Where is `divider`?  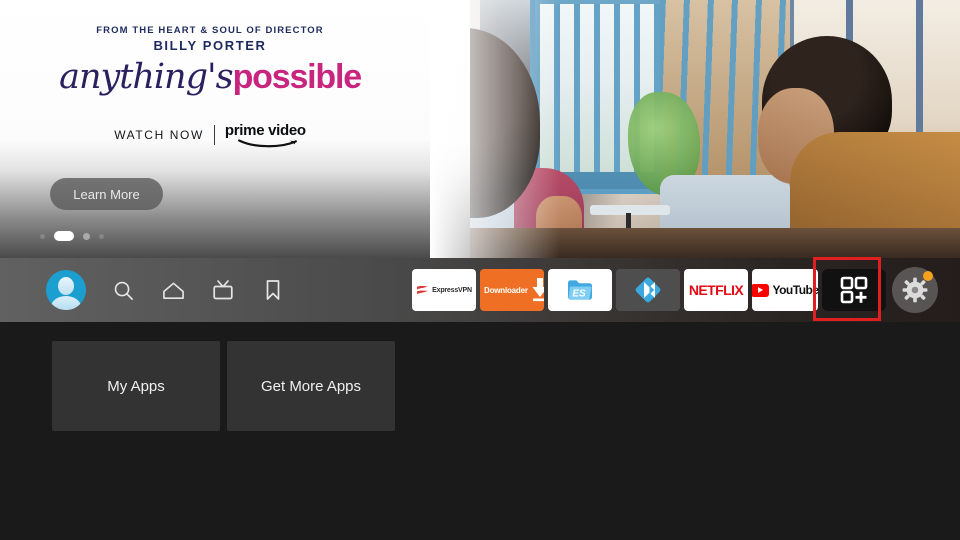
divider is located at coordinates (214, 134).